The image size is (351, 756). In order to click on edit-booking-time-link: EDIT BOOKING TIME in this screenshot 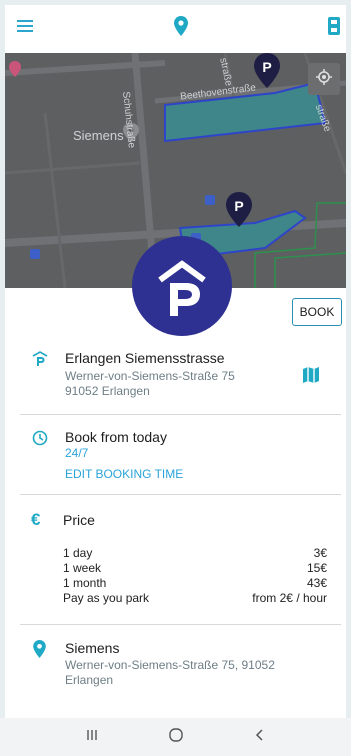, I will do `click(124, 474)`.